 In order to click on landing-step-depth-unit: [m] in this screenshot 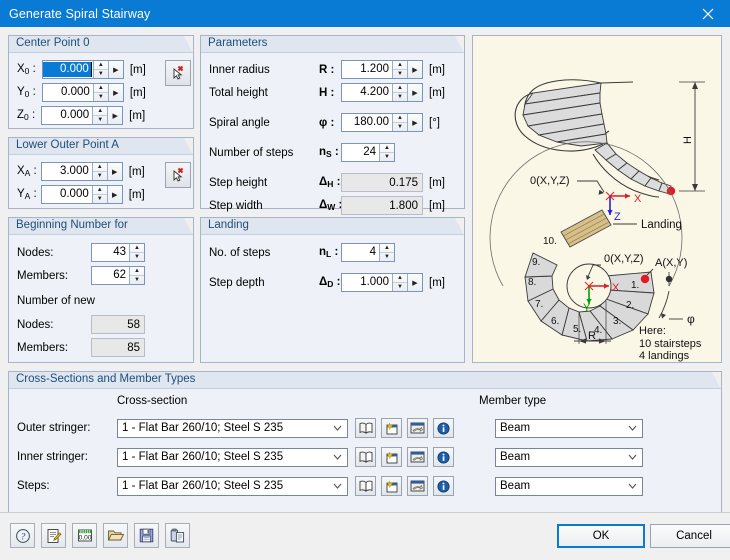, I will do `click(437, 282)`.